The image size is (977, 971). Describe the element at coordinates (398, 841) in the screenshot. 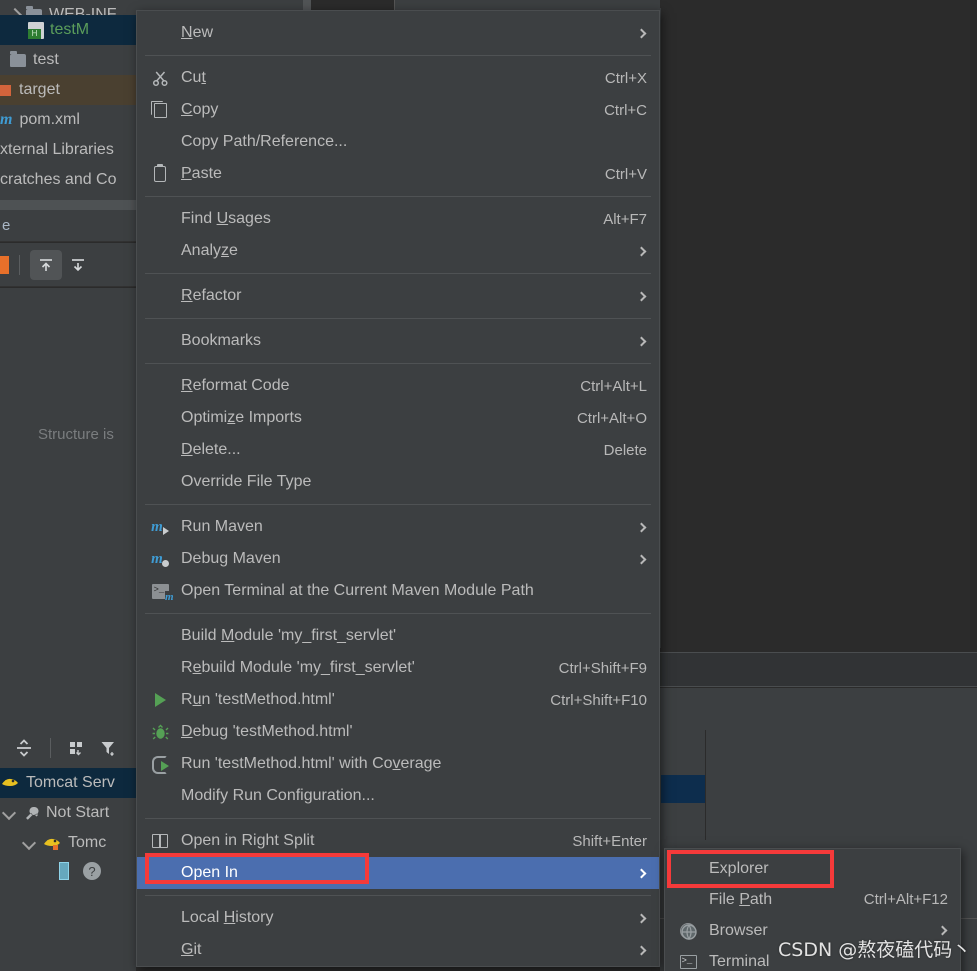

I see `menu-item-open-in-right-split: Open in Right Split Shift+Enter` at that location.